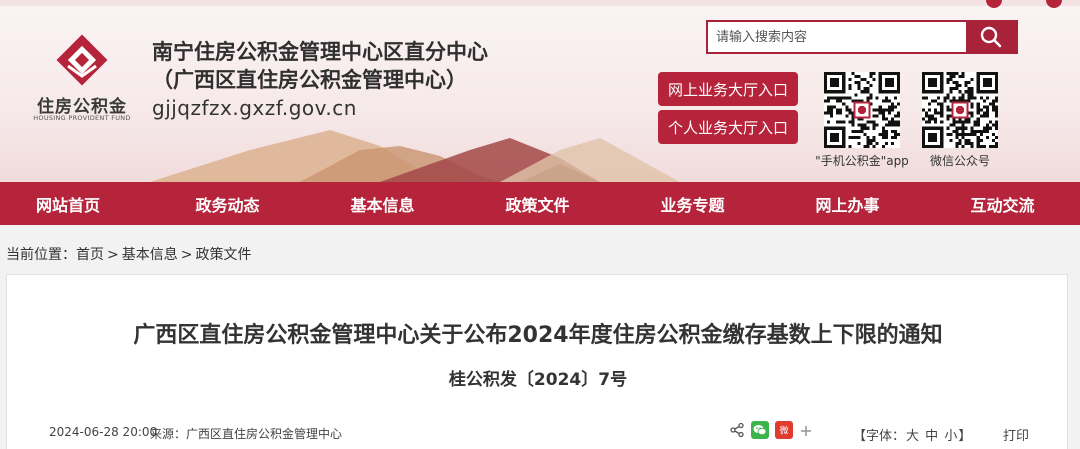 This screenshot has width=1080, height=449. Describe the element at coordinates (320, 52) in the screenshot. I see `site-title: 南宁住房公积金管理中心区直分中心` at that location.